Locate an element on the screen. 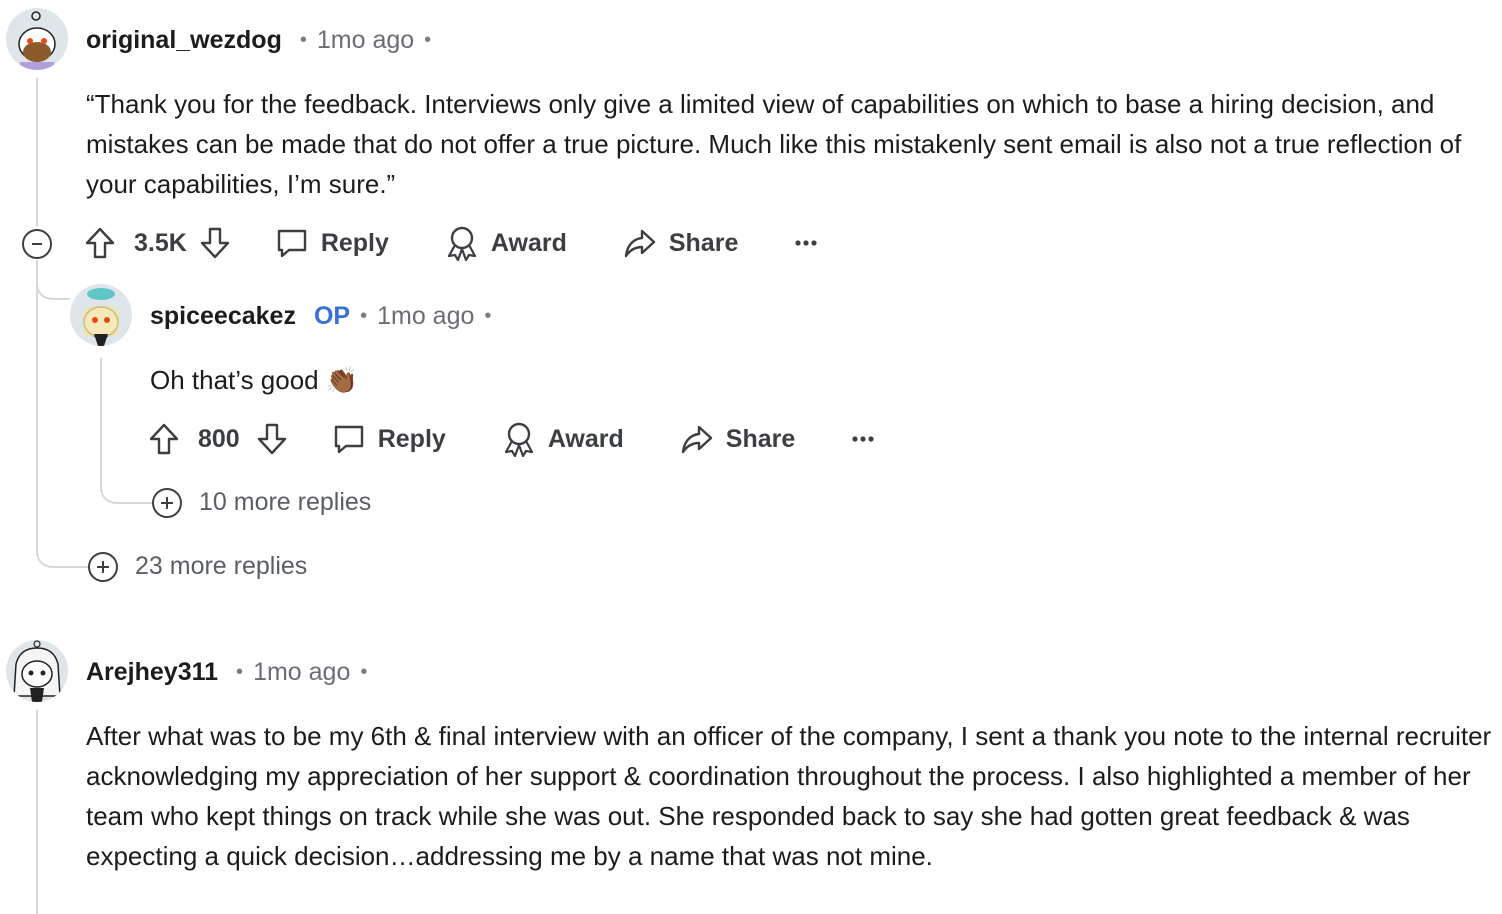  reply-actions: 800 Reply Award Share is located at coordinates (511, 439).